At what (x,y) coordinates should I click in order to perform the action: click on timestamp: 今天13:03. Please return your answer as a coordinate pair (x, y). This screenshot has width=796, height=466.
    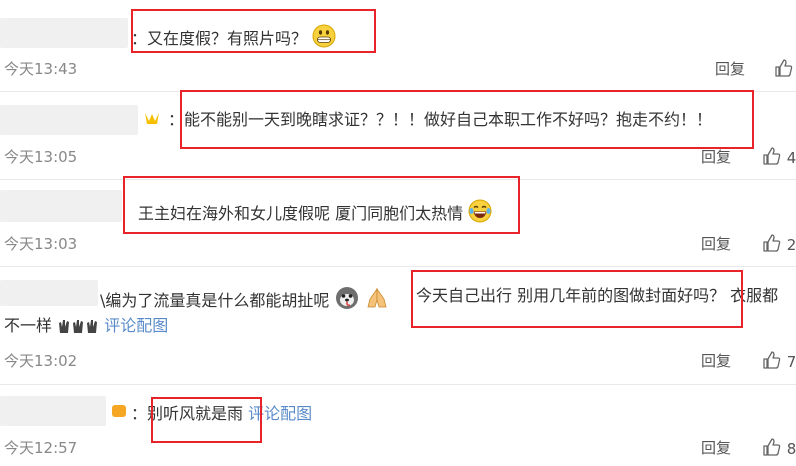
    Looking at the image, I should click on (41, 244).